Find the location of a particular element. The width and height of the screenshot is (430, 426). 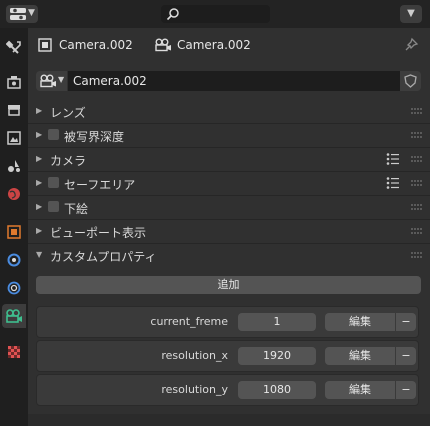

properties-editor-icon is located at coordinates (18, 14).